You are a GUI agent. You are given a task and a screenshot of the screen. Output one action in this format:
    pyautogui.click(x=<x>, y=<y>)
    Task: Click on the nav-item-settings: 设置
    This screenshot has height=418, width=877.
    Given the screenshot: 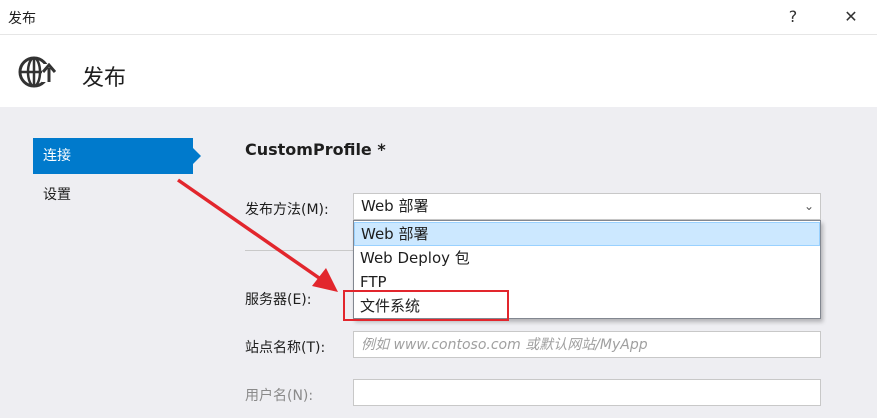 What is the action you would take?
    pyautogui.click(x=113, y=195)
    